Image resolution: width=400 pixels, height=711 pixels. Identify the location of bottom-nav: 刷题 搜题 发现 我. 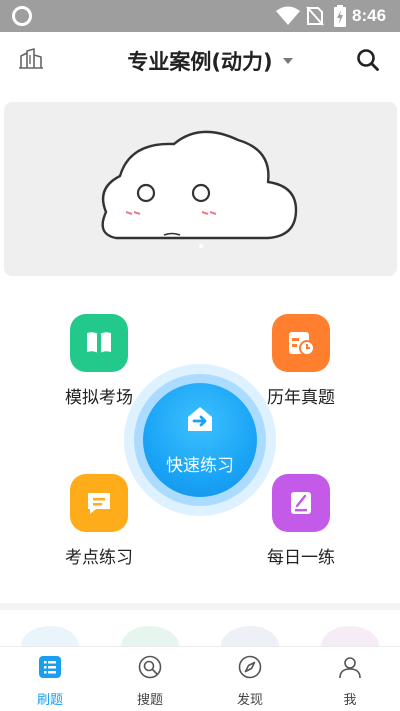
(200, 678).